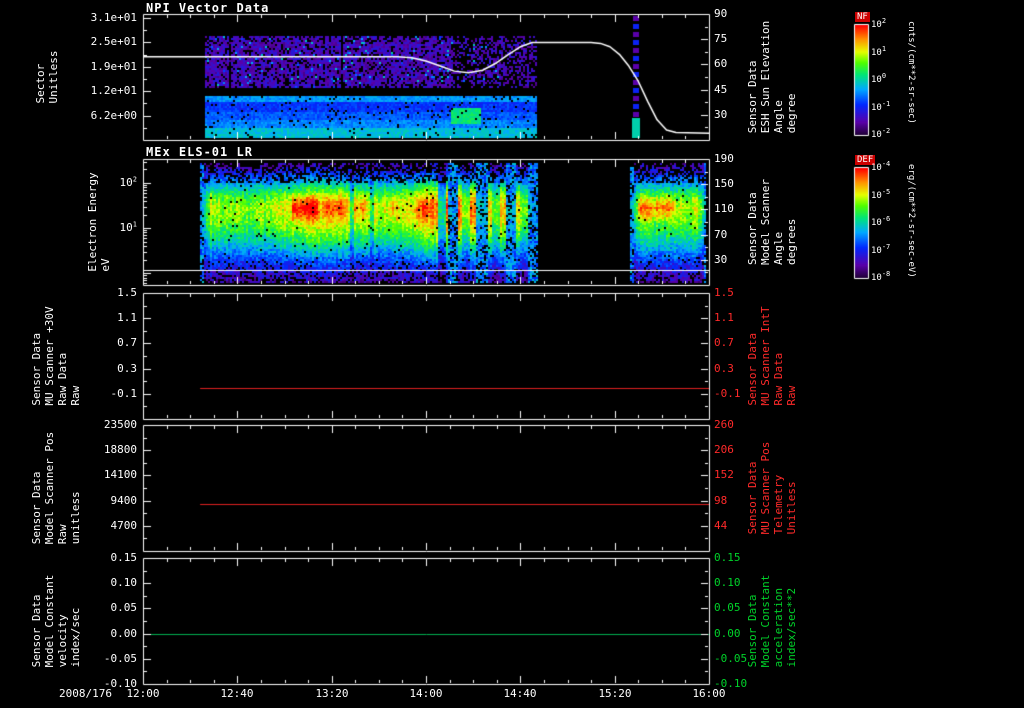 Image resolution: width=1024 pixels, height=708 pixels. I want to click on x-tick-label-4: 14:40, so click(520, 693).